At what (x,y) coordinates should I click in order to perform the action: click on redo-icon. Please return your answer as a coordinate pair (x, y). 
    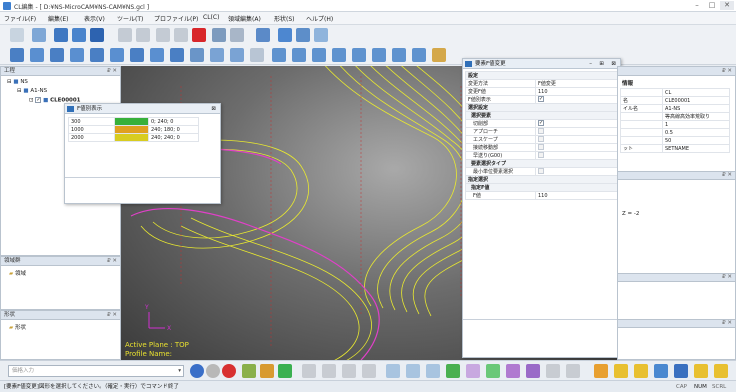
    Looking at the image, I should click on (143, 35).